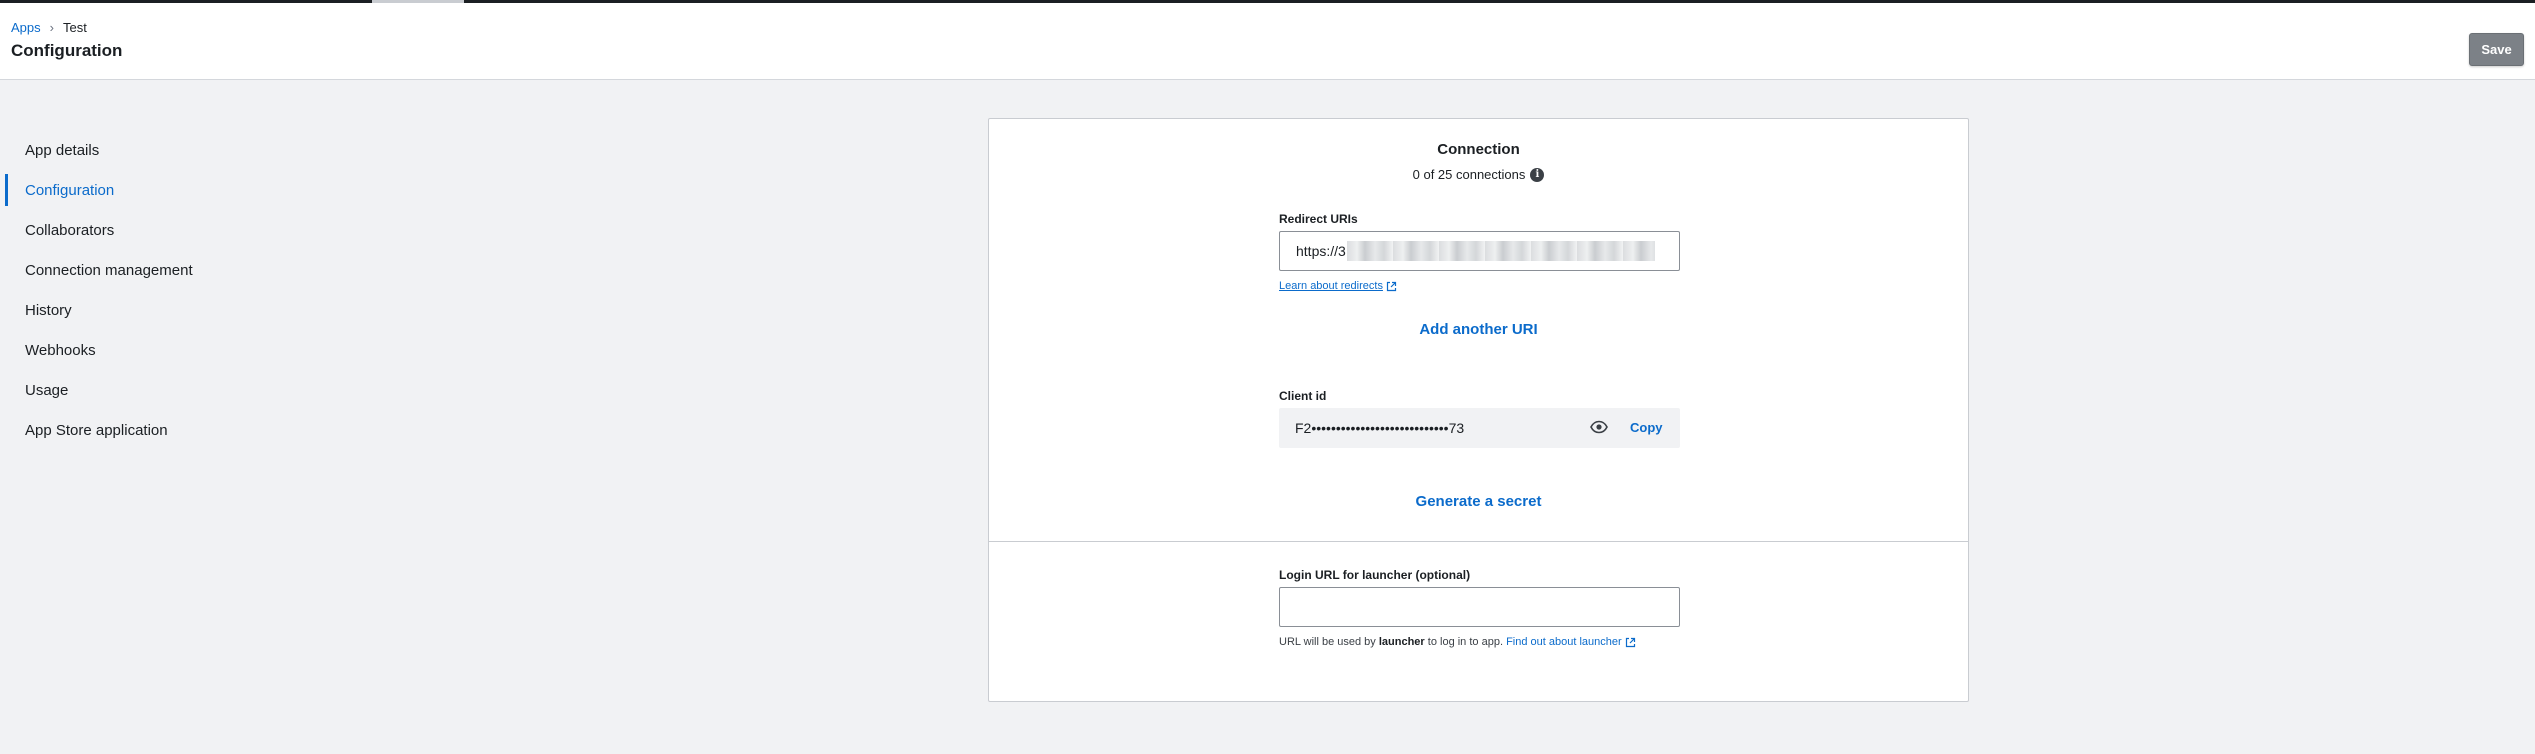  I want to click on copy-button: Copy, so click(1646, 427).